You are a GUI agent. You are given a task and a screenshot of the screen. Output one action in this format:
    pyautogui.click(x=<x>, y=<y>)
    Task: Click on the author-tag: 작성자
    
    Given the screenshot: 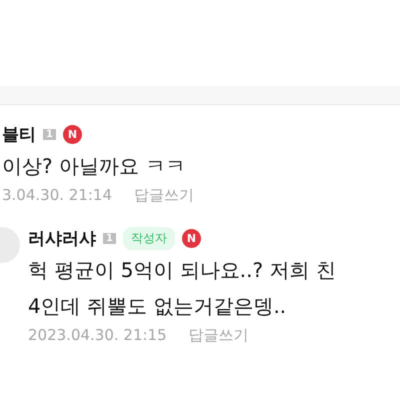 What is the action you would take?
    pyautogui.click(x=148, y=238)
    